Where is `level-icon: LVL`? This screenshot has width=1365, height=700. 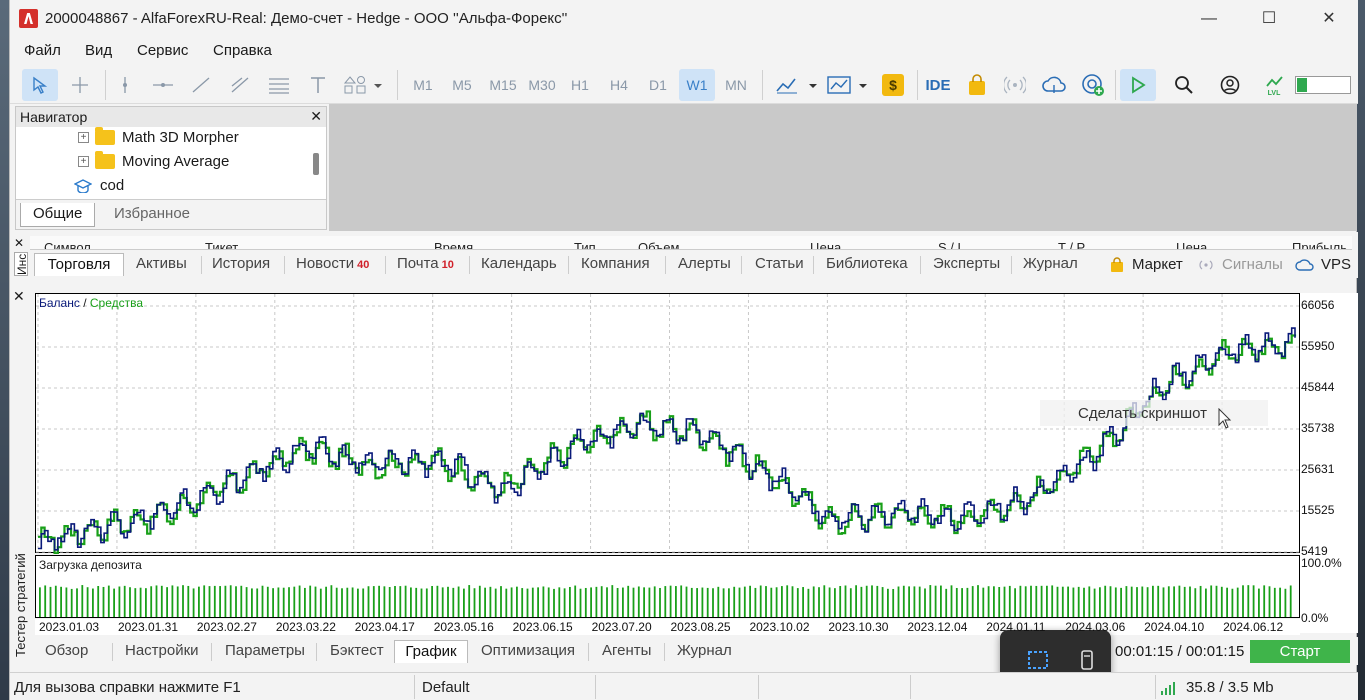 level-icon: LVL is located at coordinates (1274, 85).